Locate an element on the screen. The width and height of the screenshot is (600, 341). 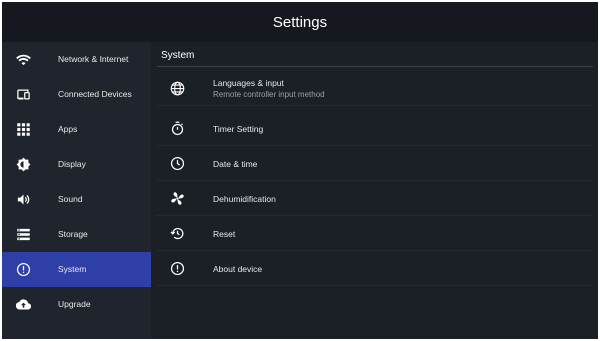
sidebar-item-system: System is located at coordinates (76, 269).